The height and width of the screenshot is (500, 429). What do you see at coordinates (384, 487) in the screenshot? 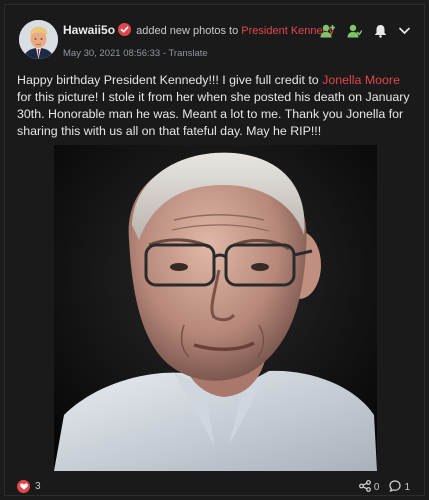
I see `engagement-stats: 0 1` at bounding box center [384, 487].